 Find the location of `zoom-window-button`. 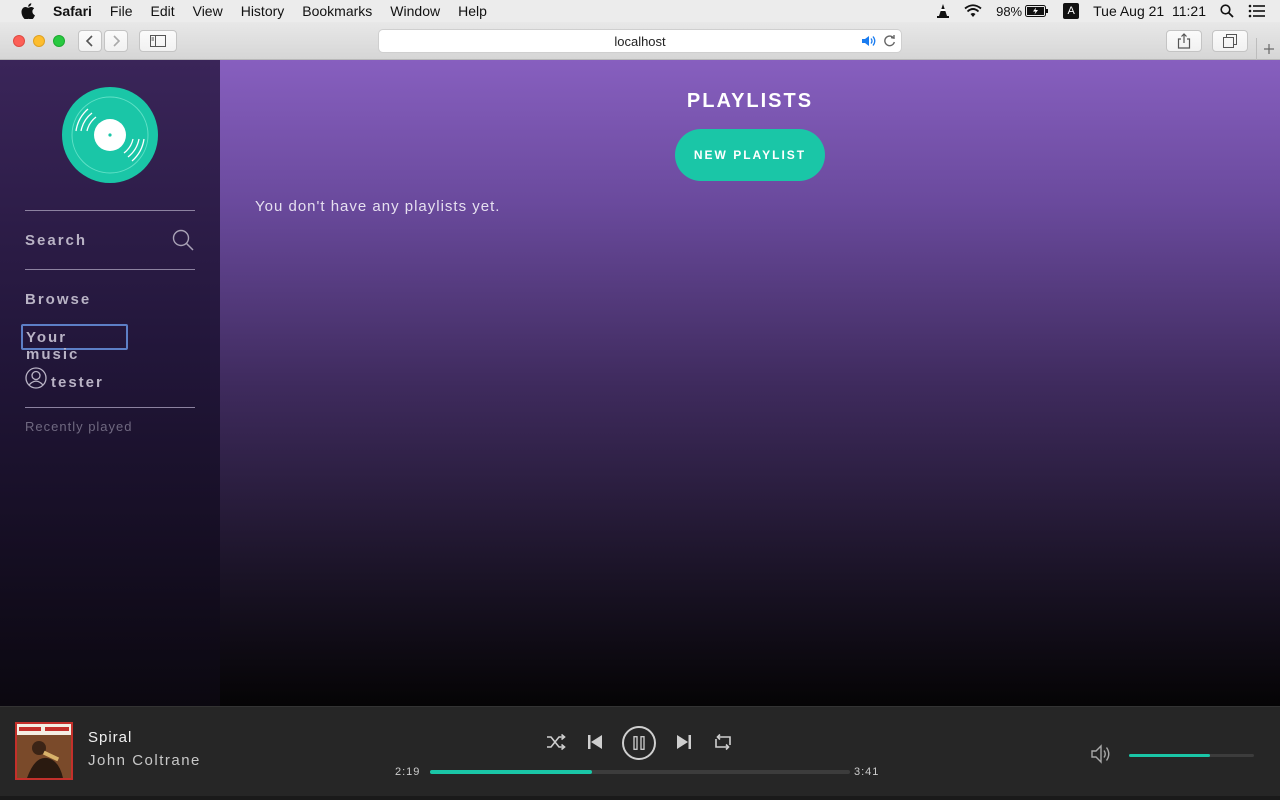

zoom-window-button is located at coordinates (59, 41).